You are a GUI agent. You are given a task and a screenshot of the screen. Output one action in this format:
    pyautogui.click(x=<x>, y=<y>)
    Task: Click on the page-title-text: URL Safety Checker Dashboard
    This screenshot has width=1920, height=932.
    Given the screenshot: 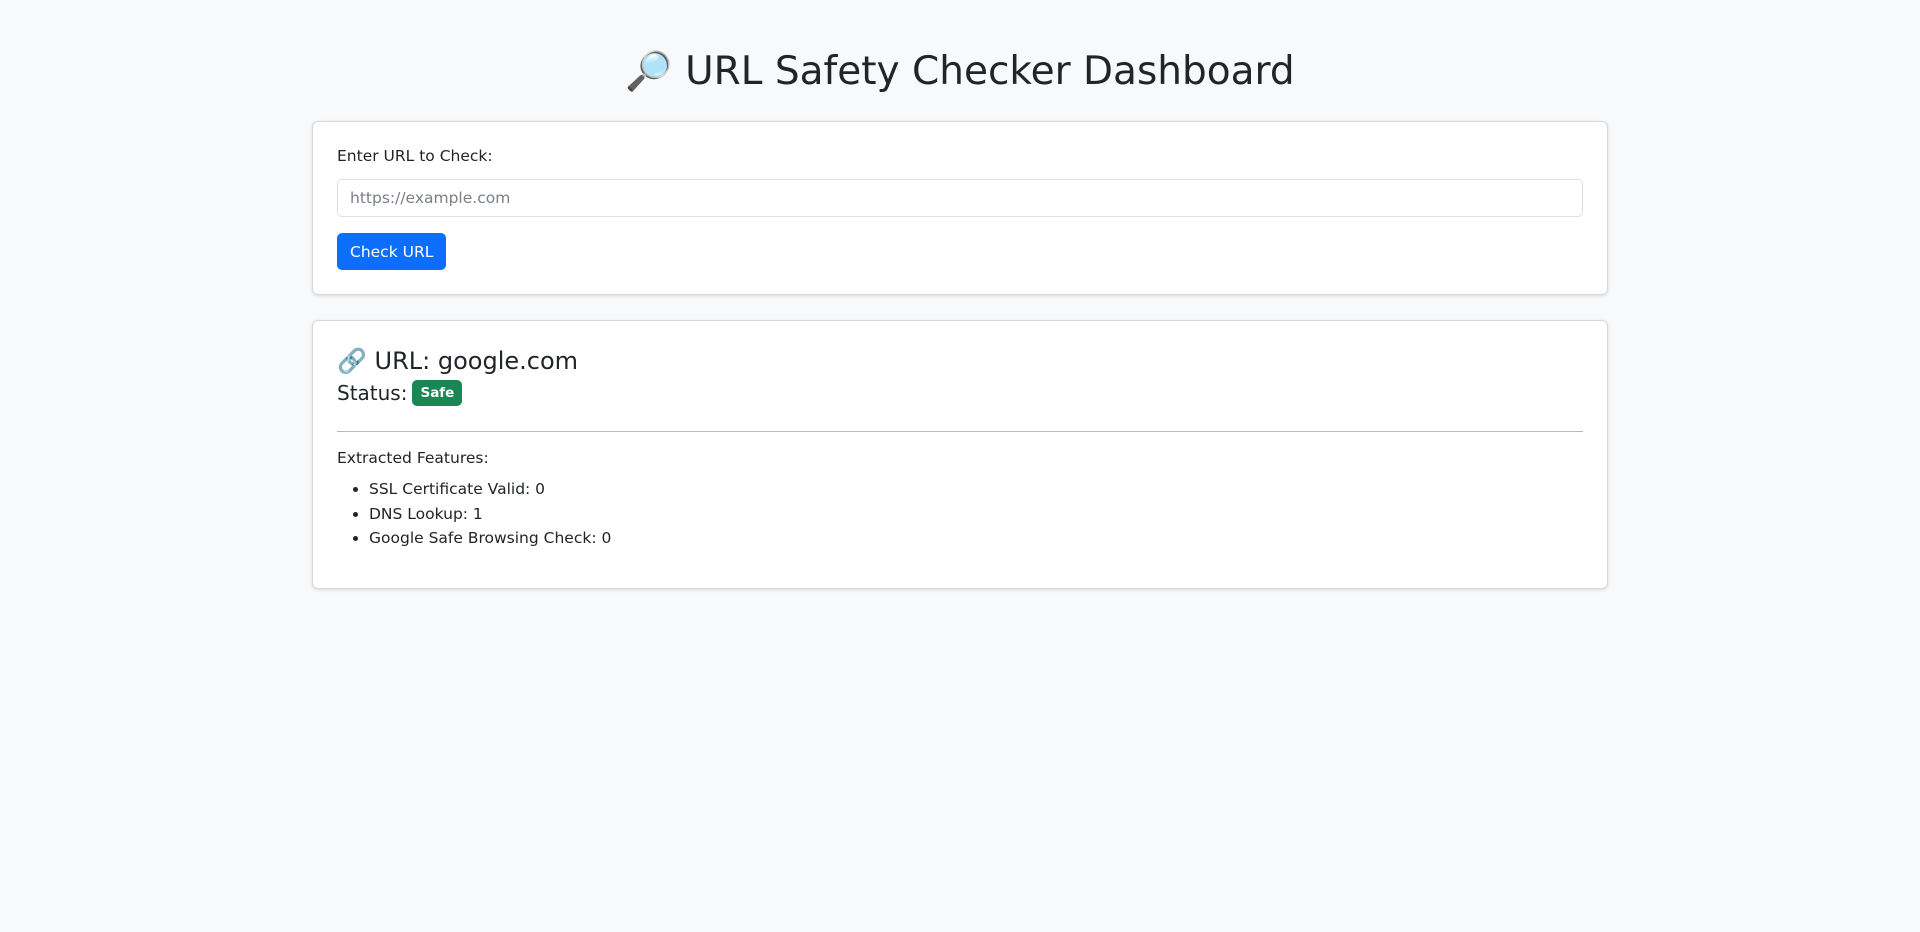 What is the action you would take?
    pyautogui.click(x=990, y=71)
    